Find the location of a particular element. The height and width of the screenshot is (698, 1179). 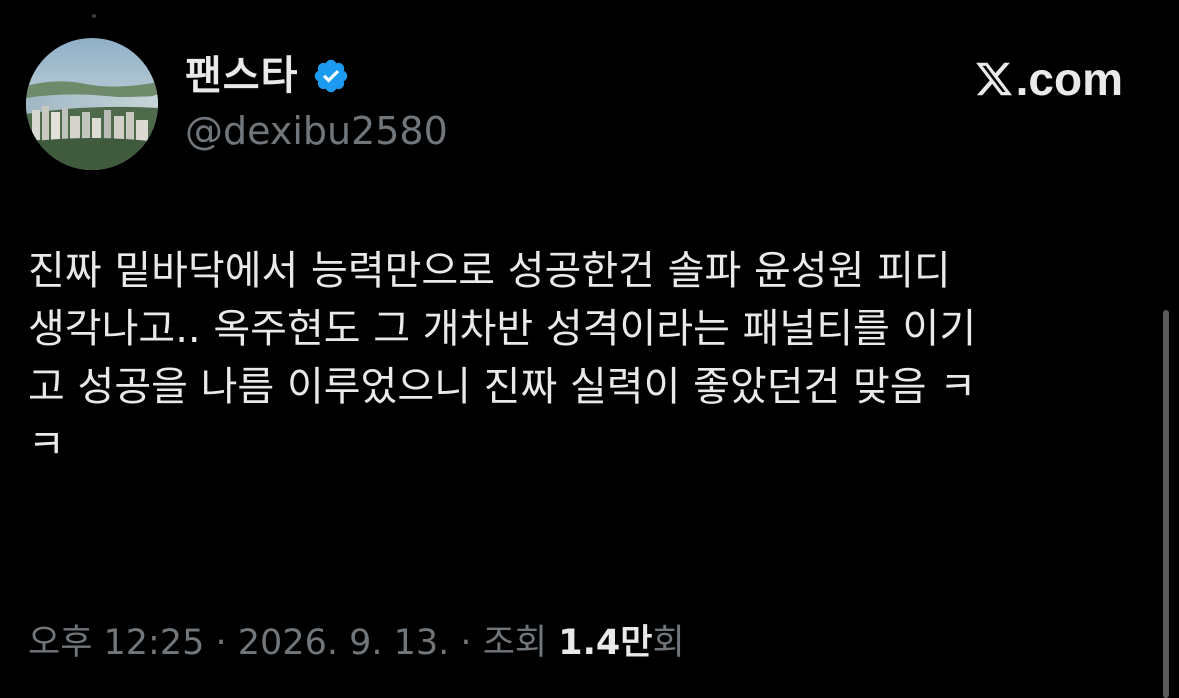

x-logo-icon is located at coordinates (993, 79).